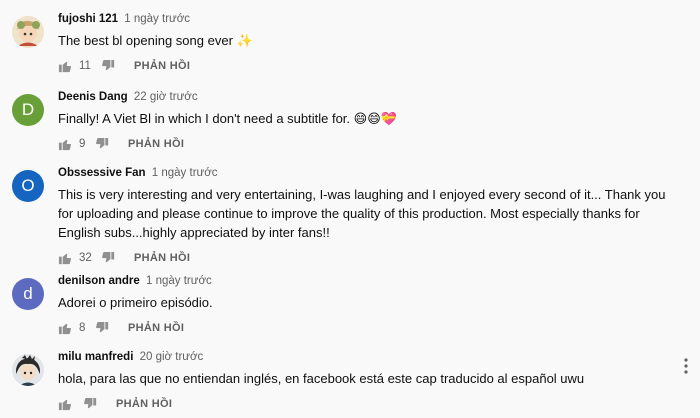  I want to click on avatar-letter: D, so click(28, 109).